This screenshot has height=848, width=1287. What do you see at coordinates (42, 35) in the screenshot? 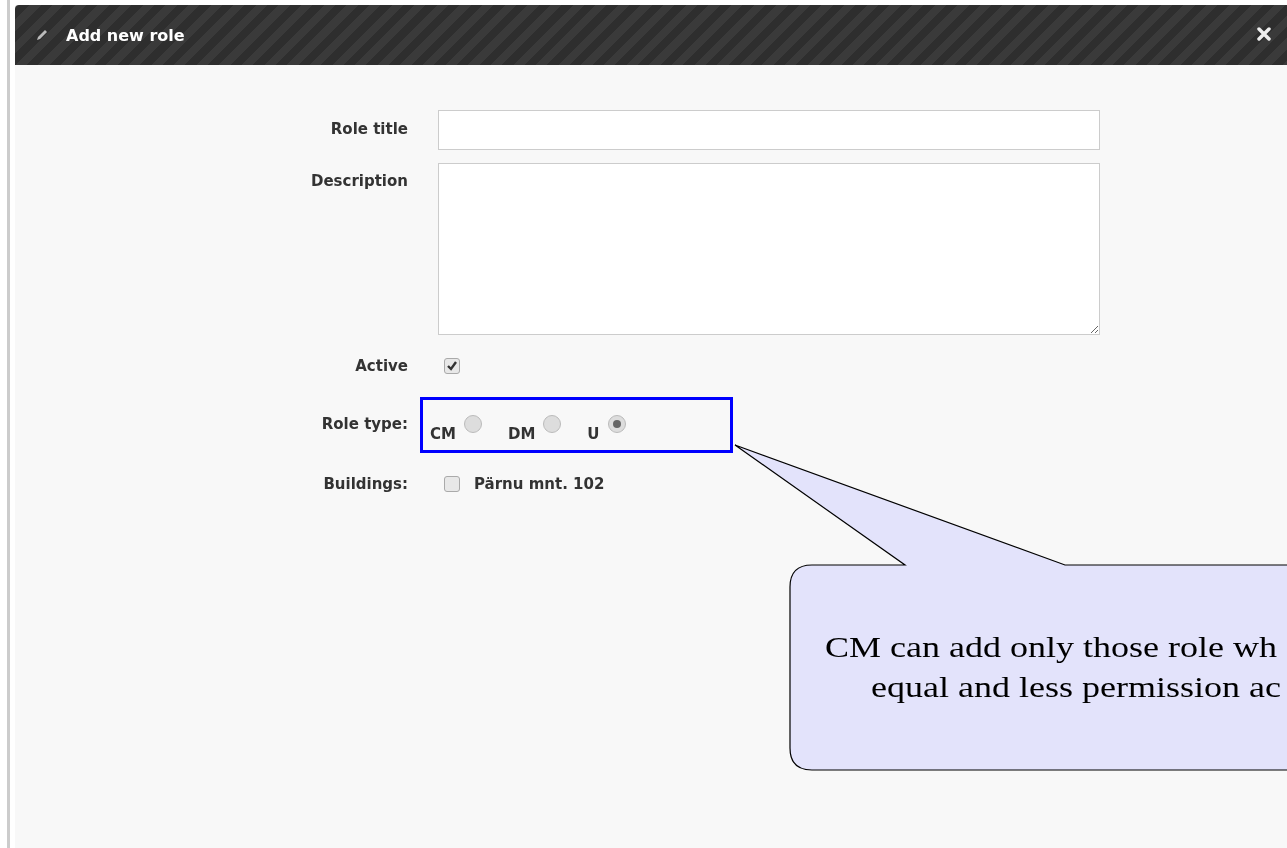
I see `pencil-icon` at bounding box center [42, 35].